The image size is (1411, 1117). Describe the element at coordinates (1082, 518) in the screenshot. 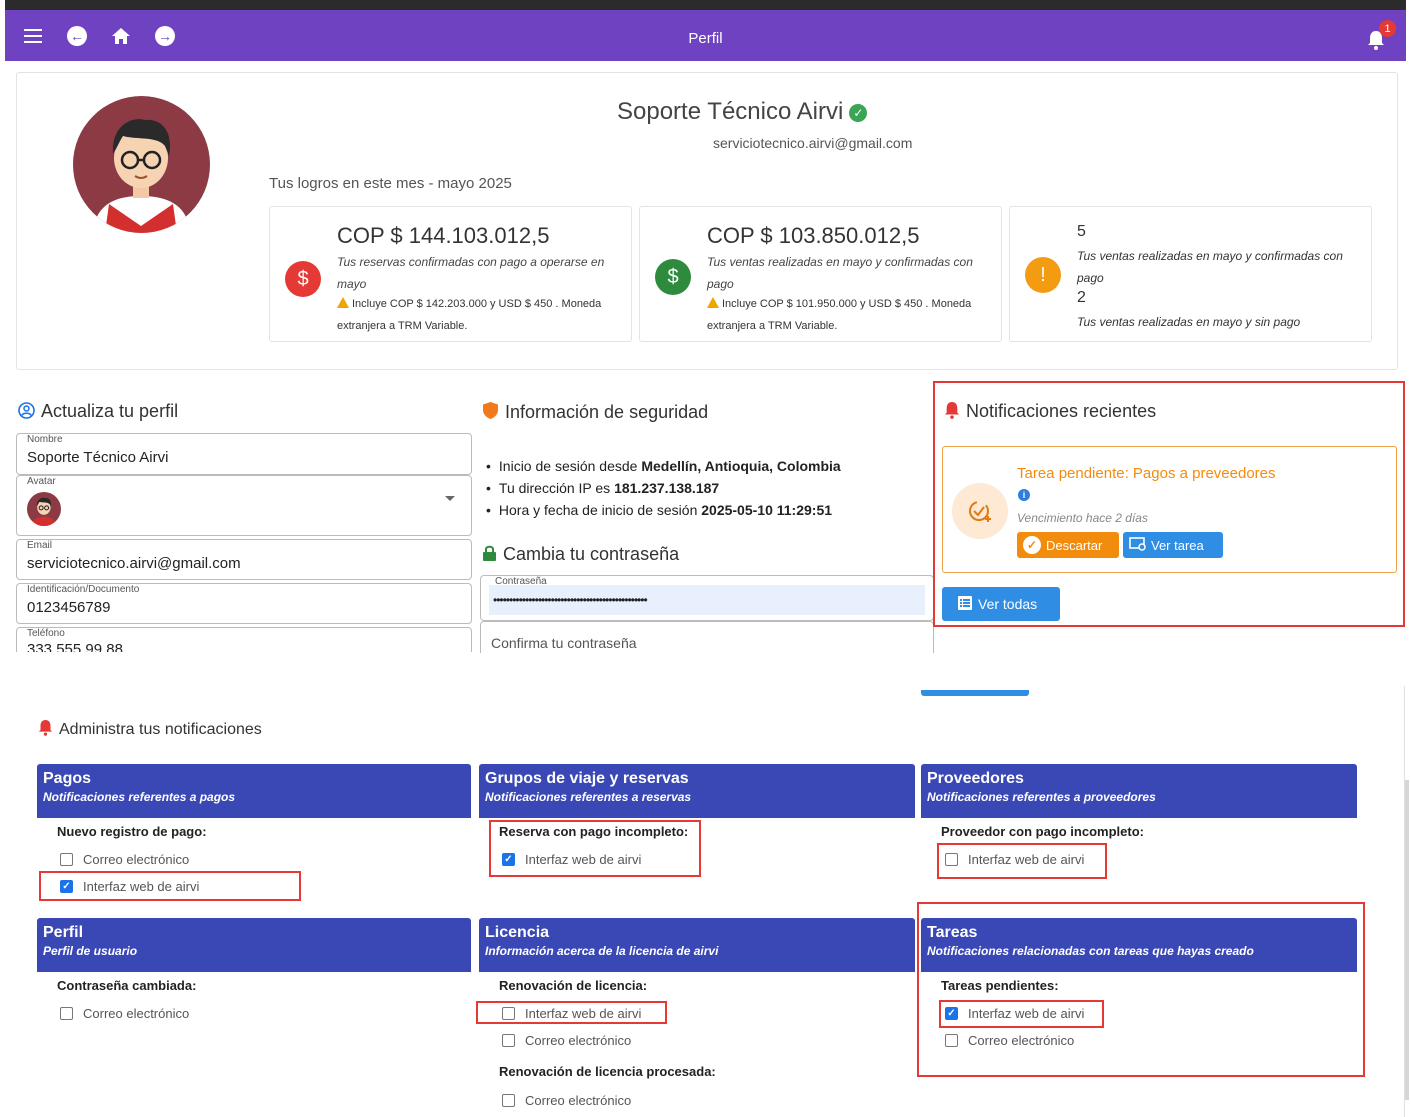

I see `notification-due: Vencimiento hace 2 días` at that location.